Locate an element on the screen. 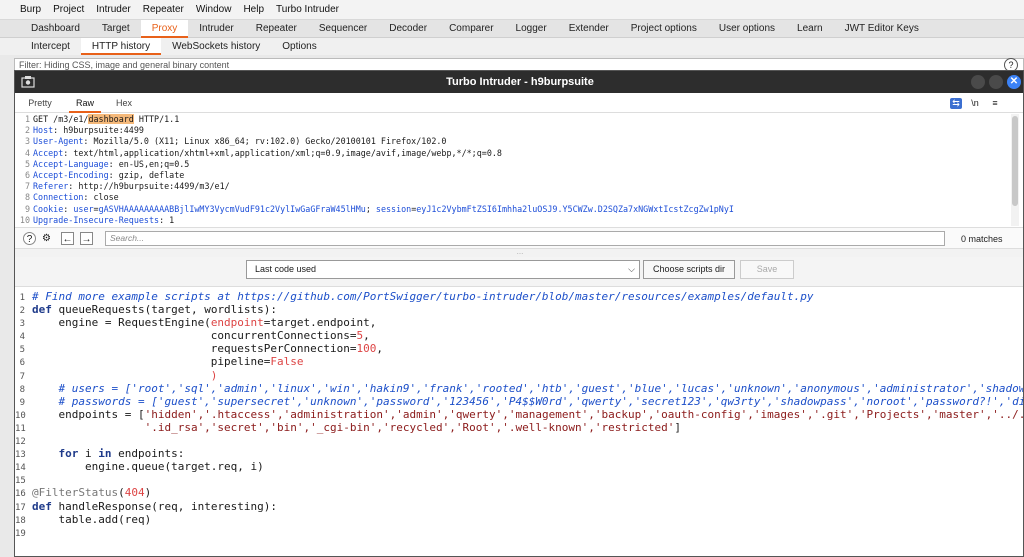  window-titlebar: Turbo Intruder - h9burpsuite ✕ is located at coordinates (519, 82).